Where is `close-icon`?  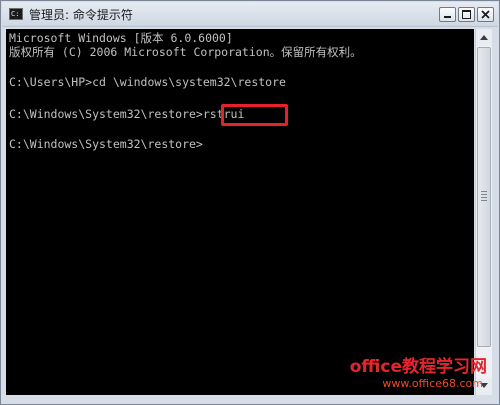 close-icon is located at coordinates (485, 14).